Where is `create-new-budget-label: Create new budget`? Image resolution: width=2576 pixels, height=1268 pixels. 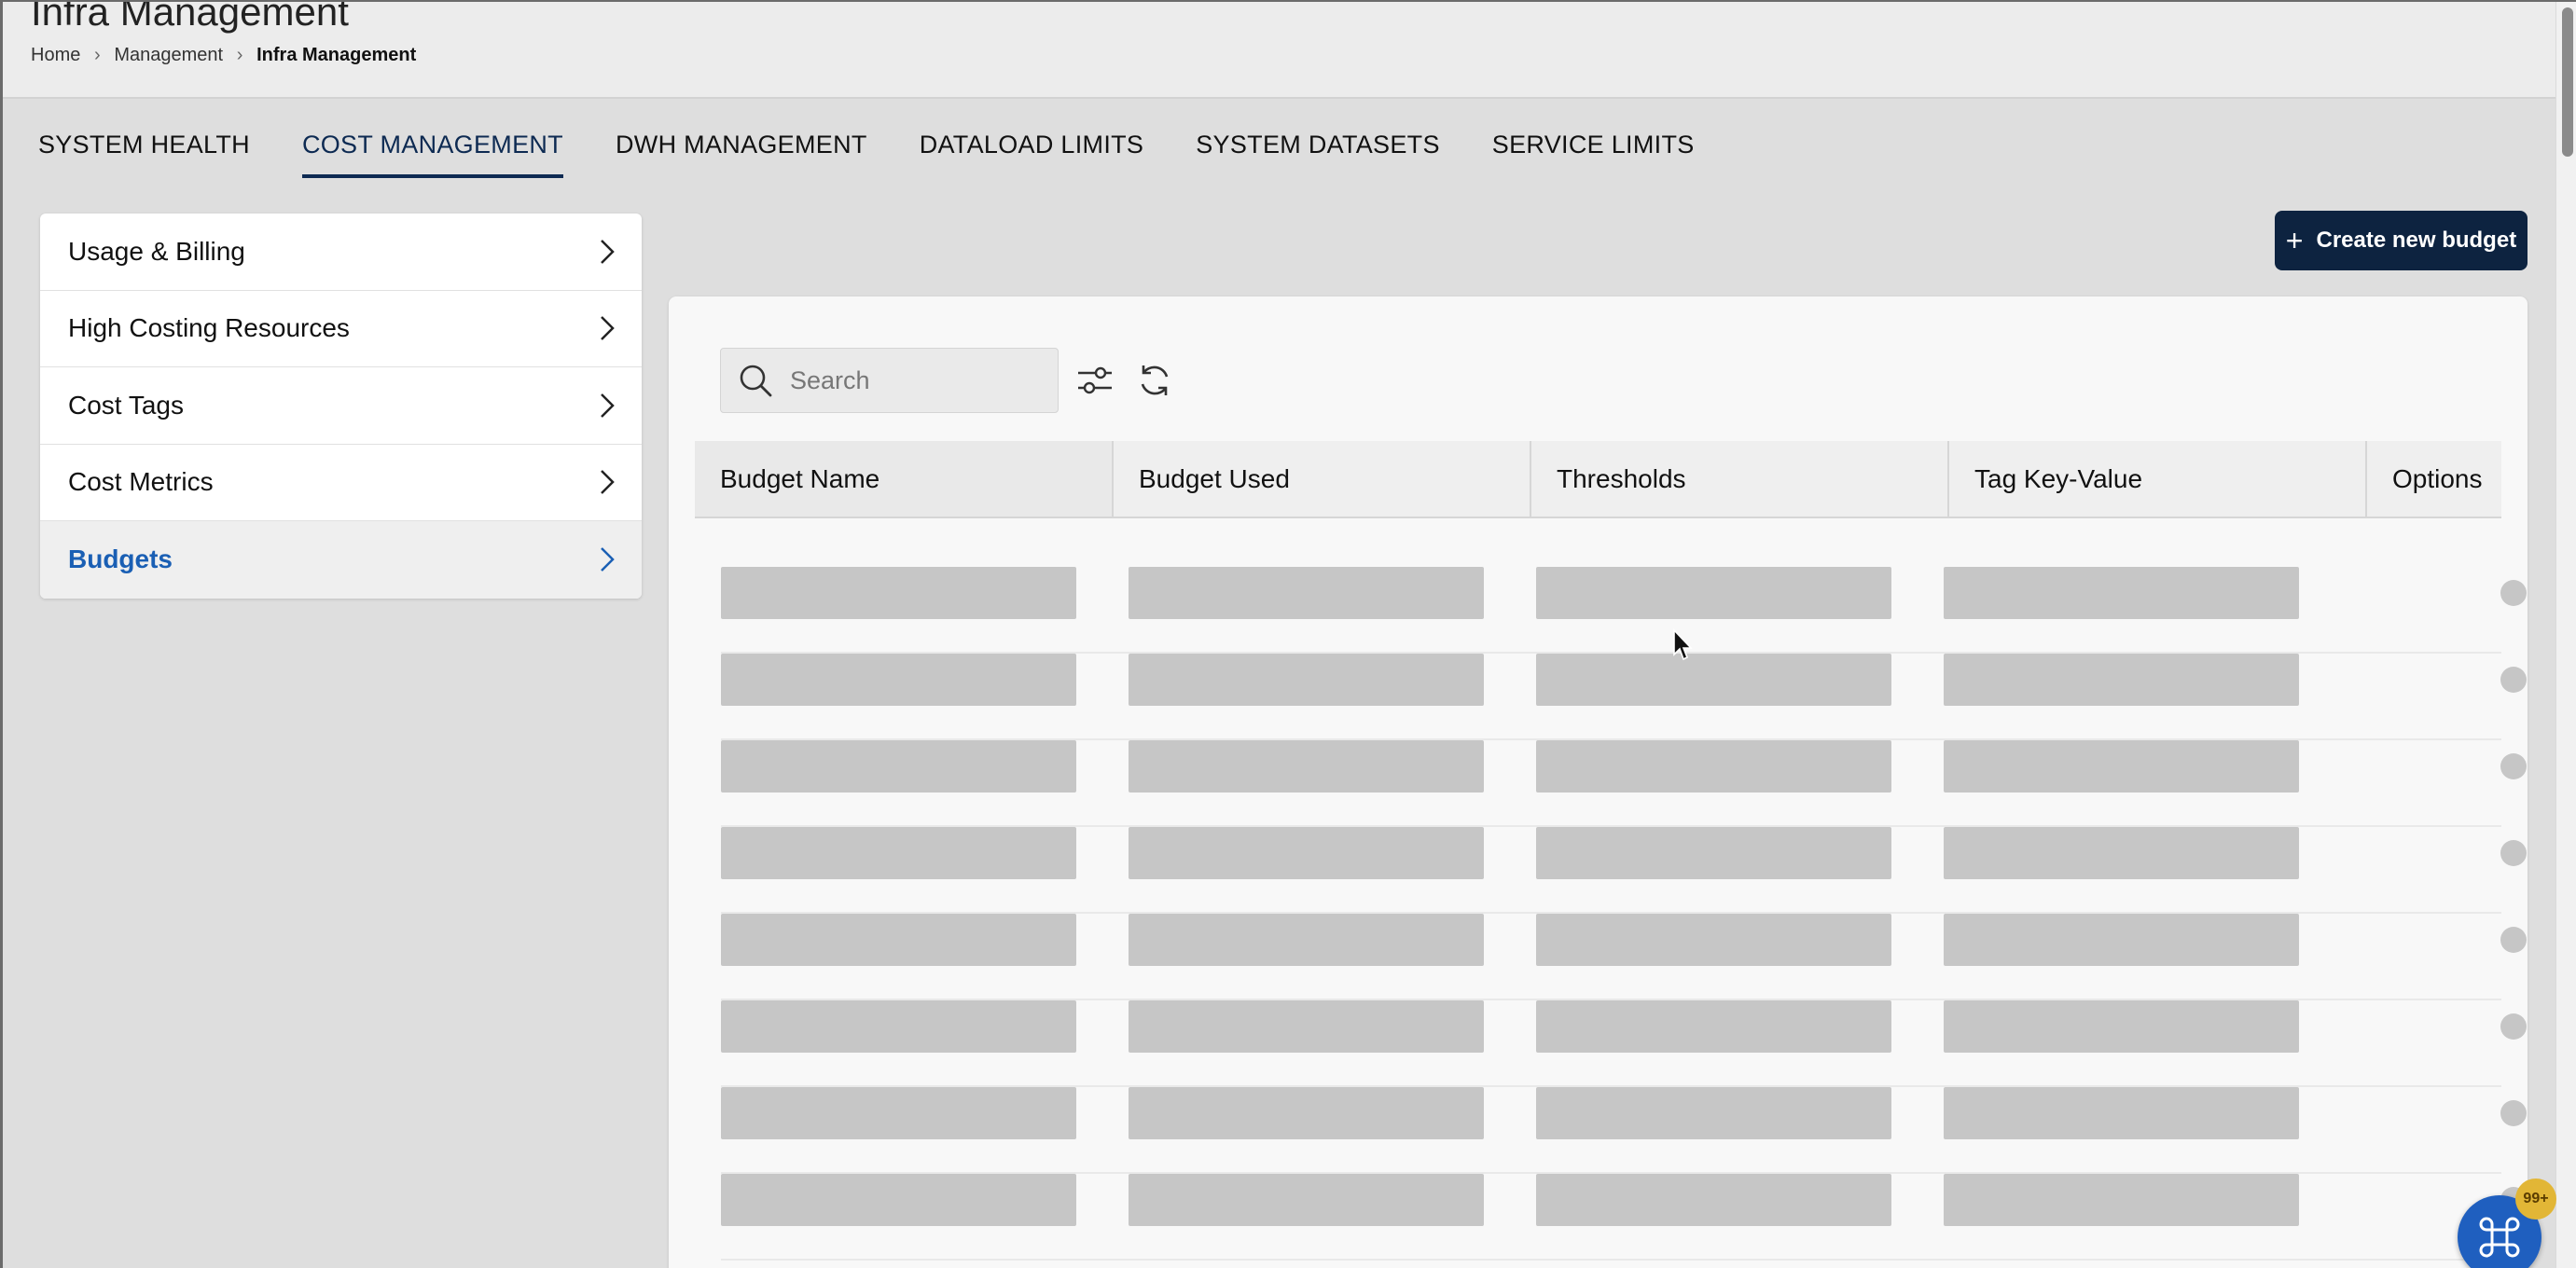 create-new-budget-label: Create new budget is located at coordinates (2416, 240).